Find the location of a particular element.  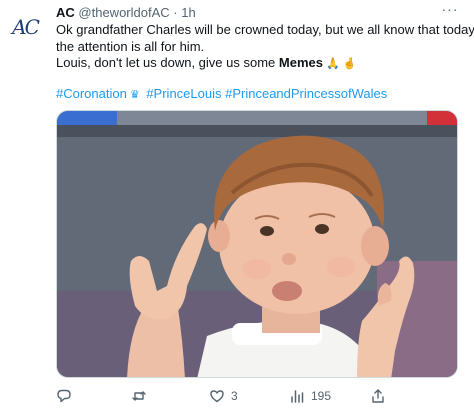

tweet-text-bold-memes: Memes is located at coordinates (300, 62).